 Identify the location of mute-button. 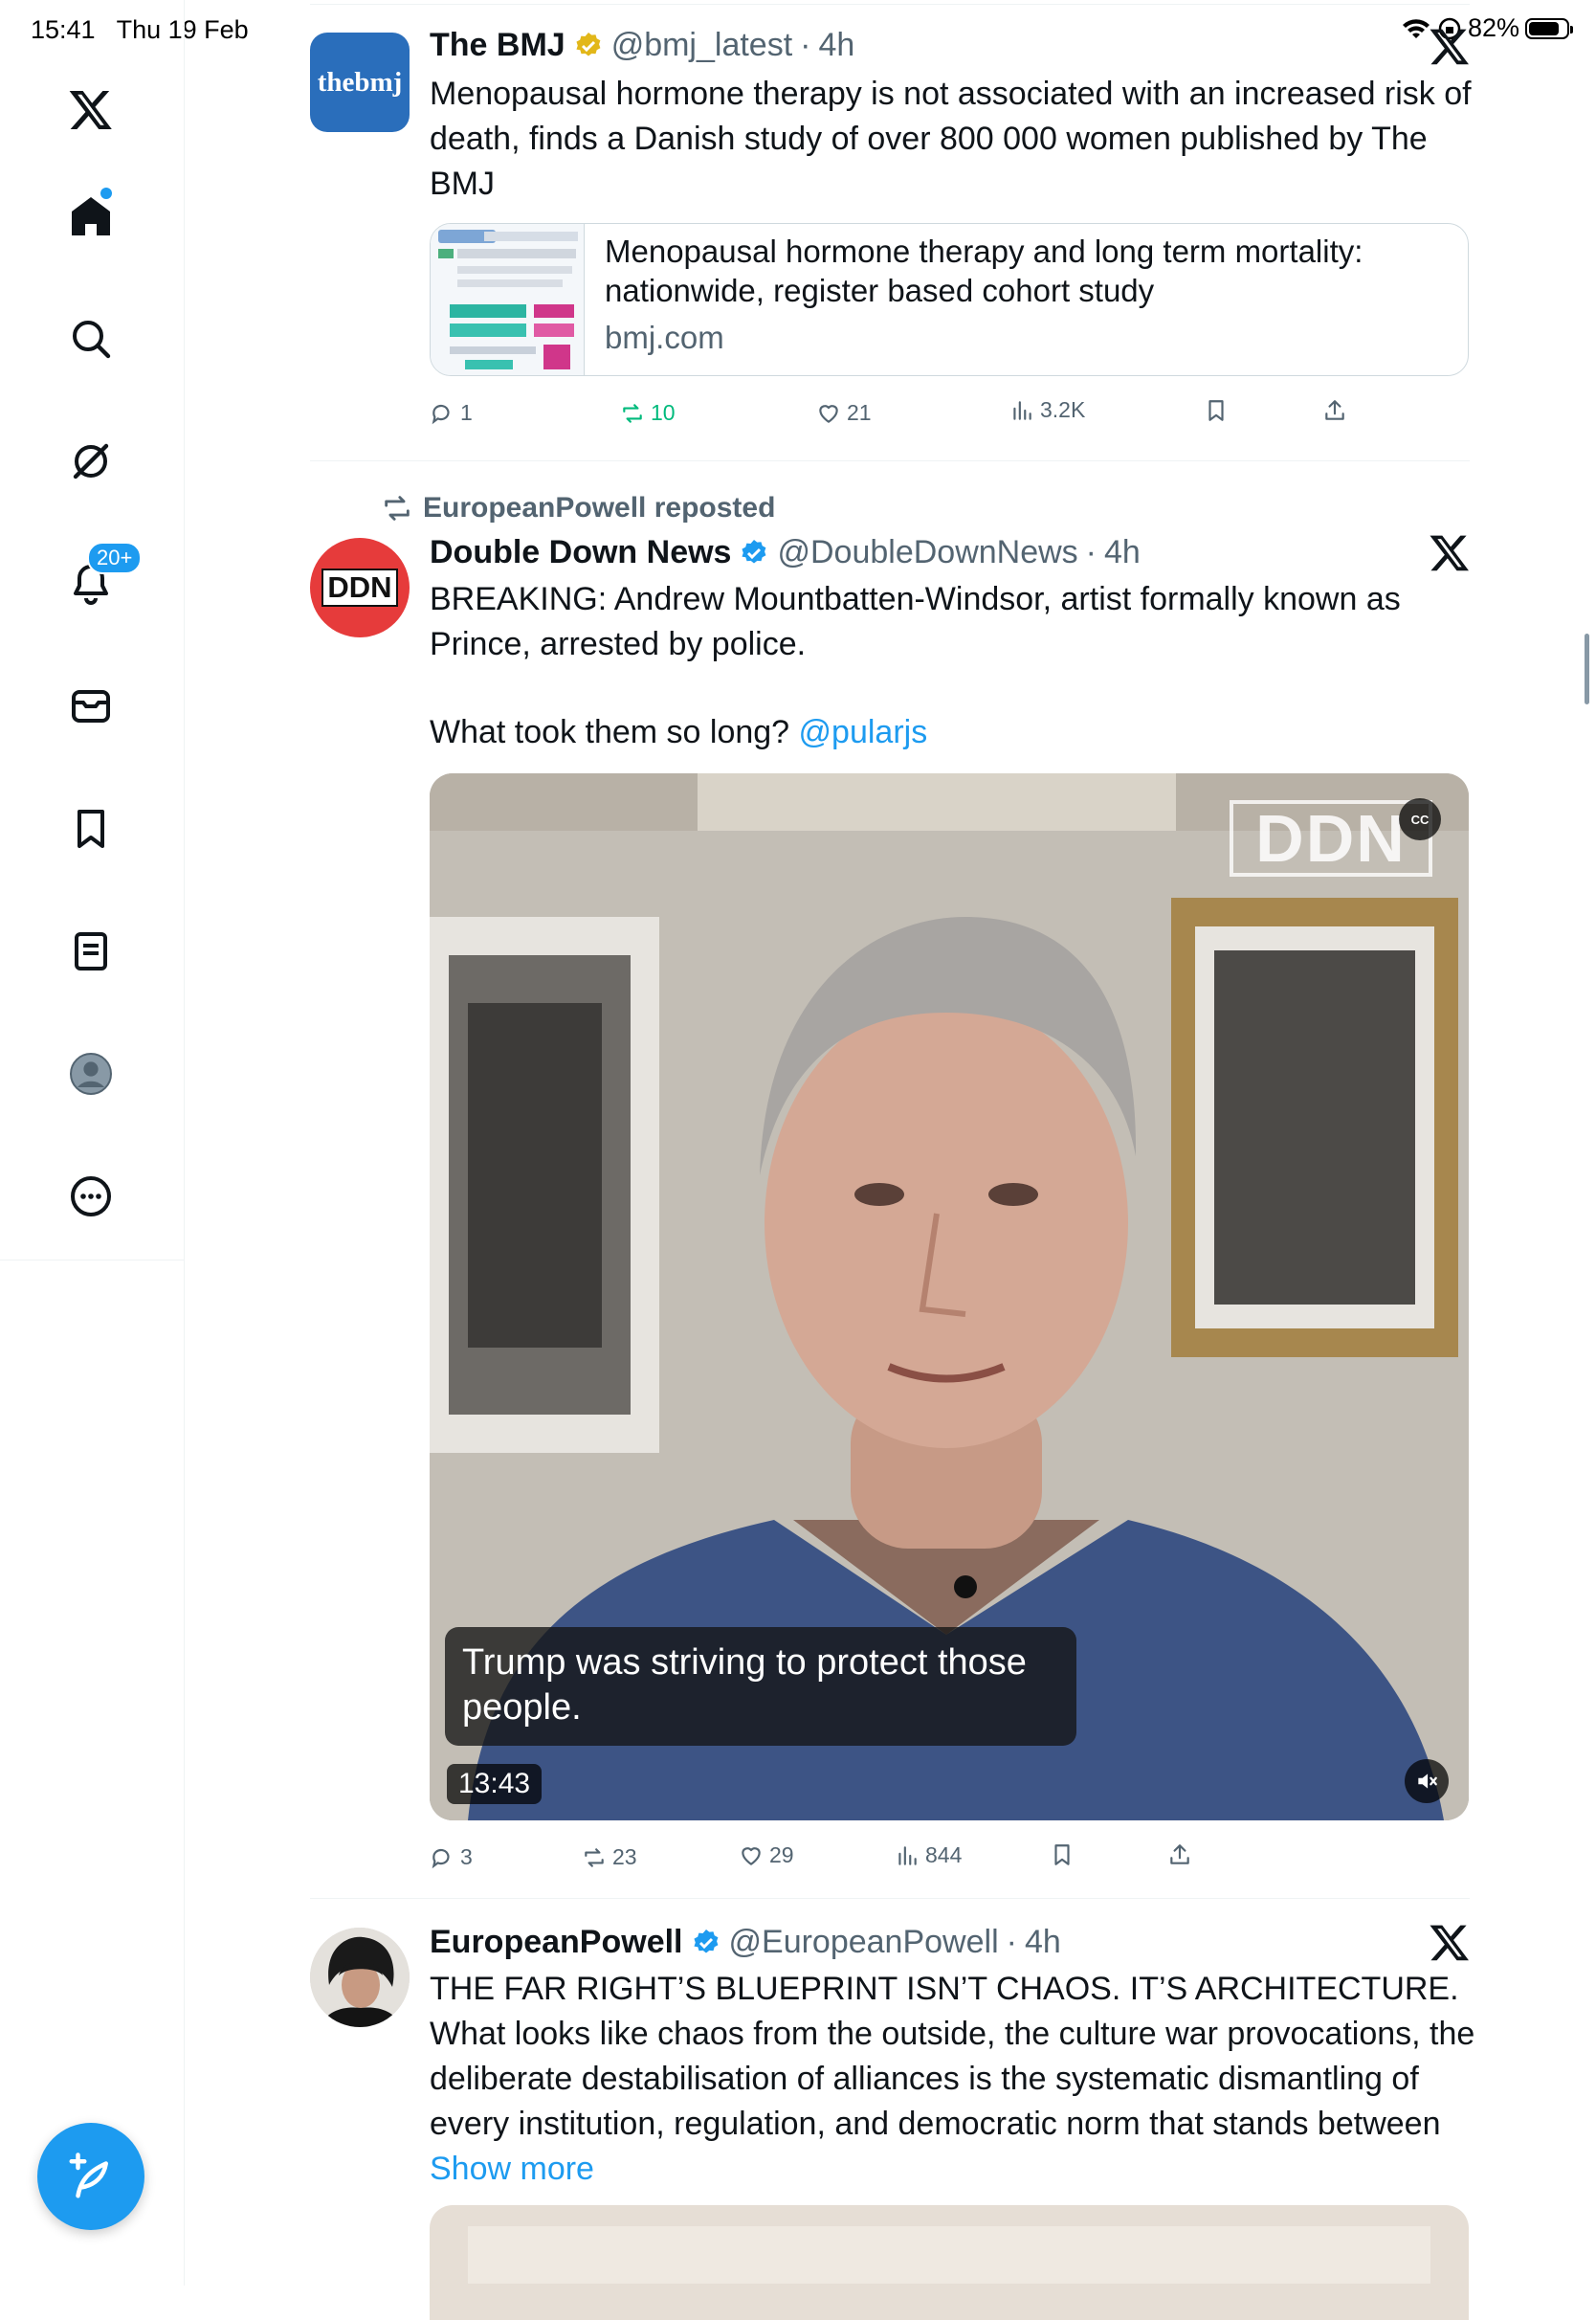
(1427, 1781).